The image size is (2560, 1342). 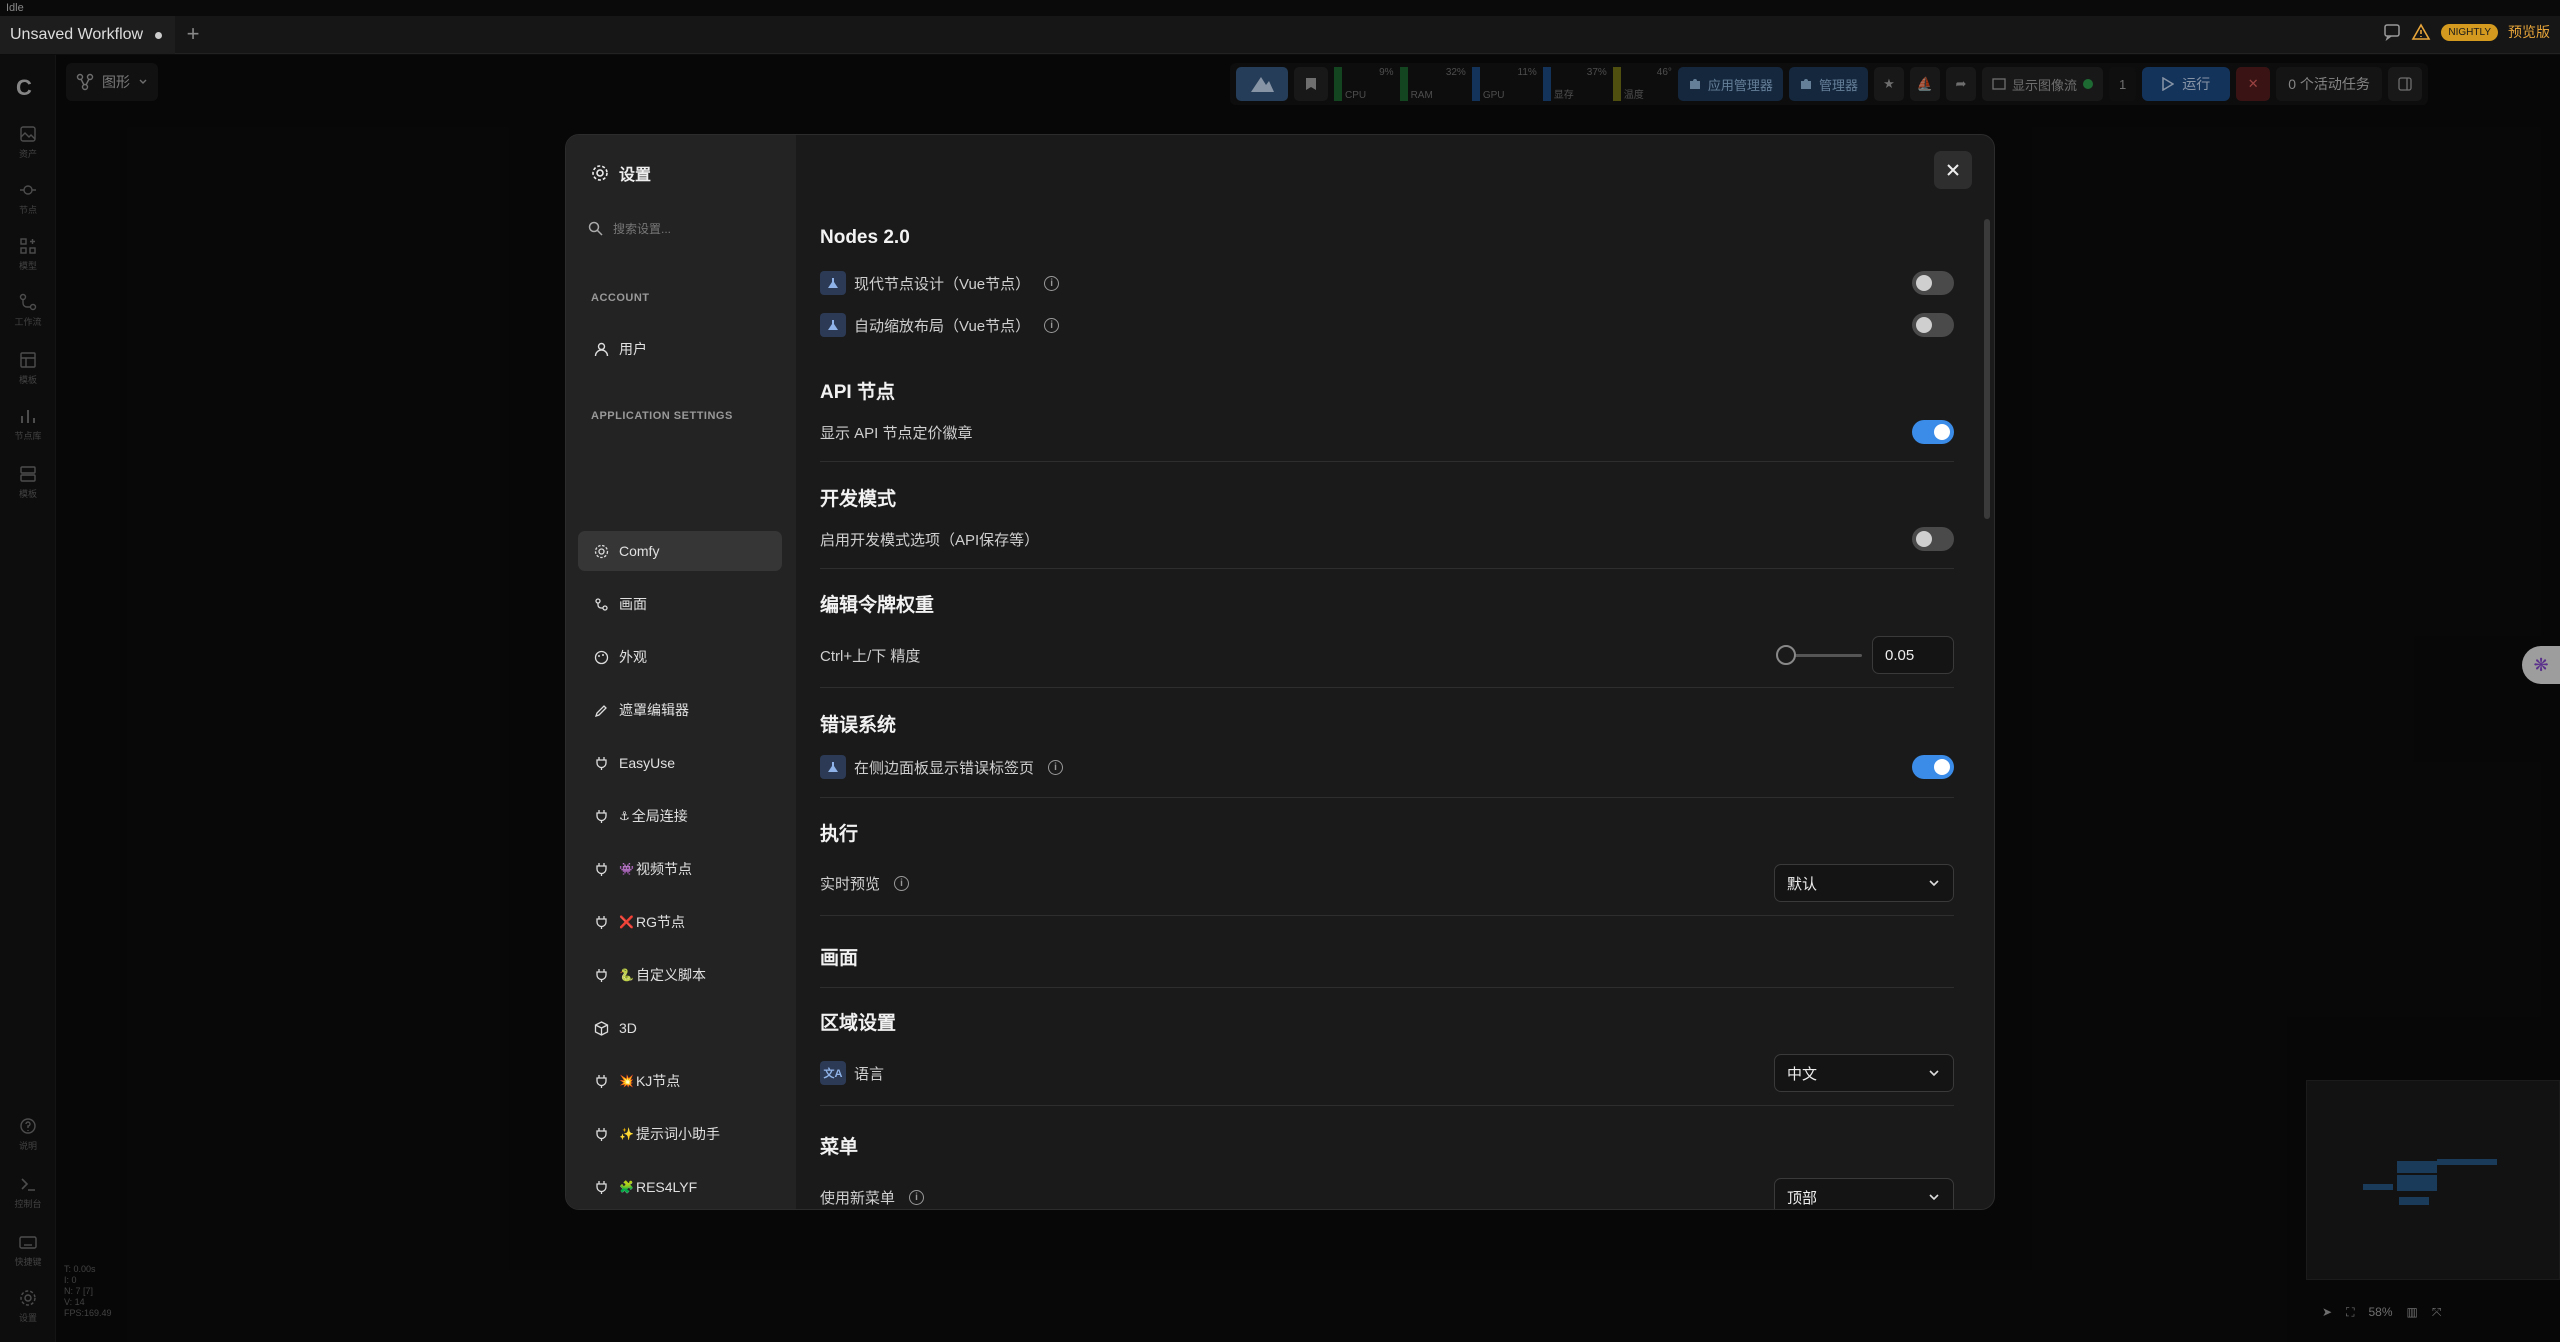 I want to click on autoscale-layout-toggle, so click(x=1933, y=325).